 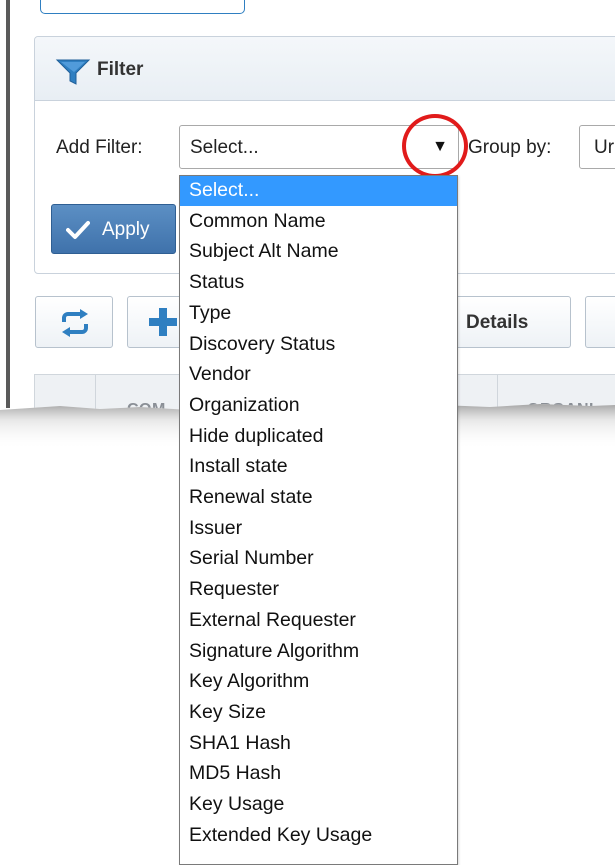 What do you see at coordinates (78, 230) in the screenshot?
I see `check-icon` at bounding box center [78, 230].